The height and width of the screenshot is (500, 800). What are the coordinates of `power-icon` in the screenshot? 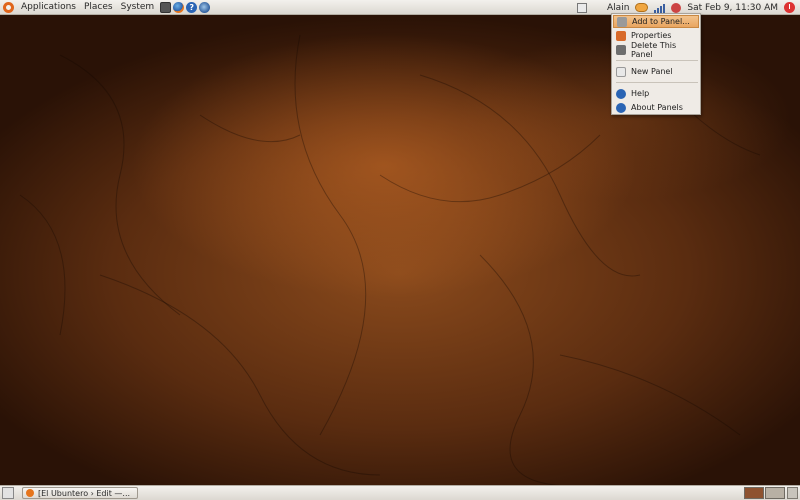 It's located at (789, 7).